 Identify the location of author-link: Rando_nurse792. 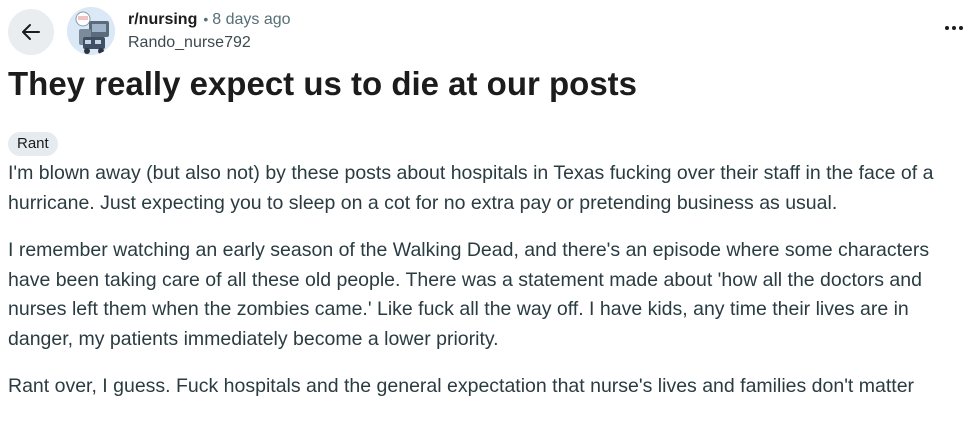
(209, 43).